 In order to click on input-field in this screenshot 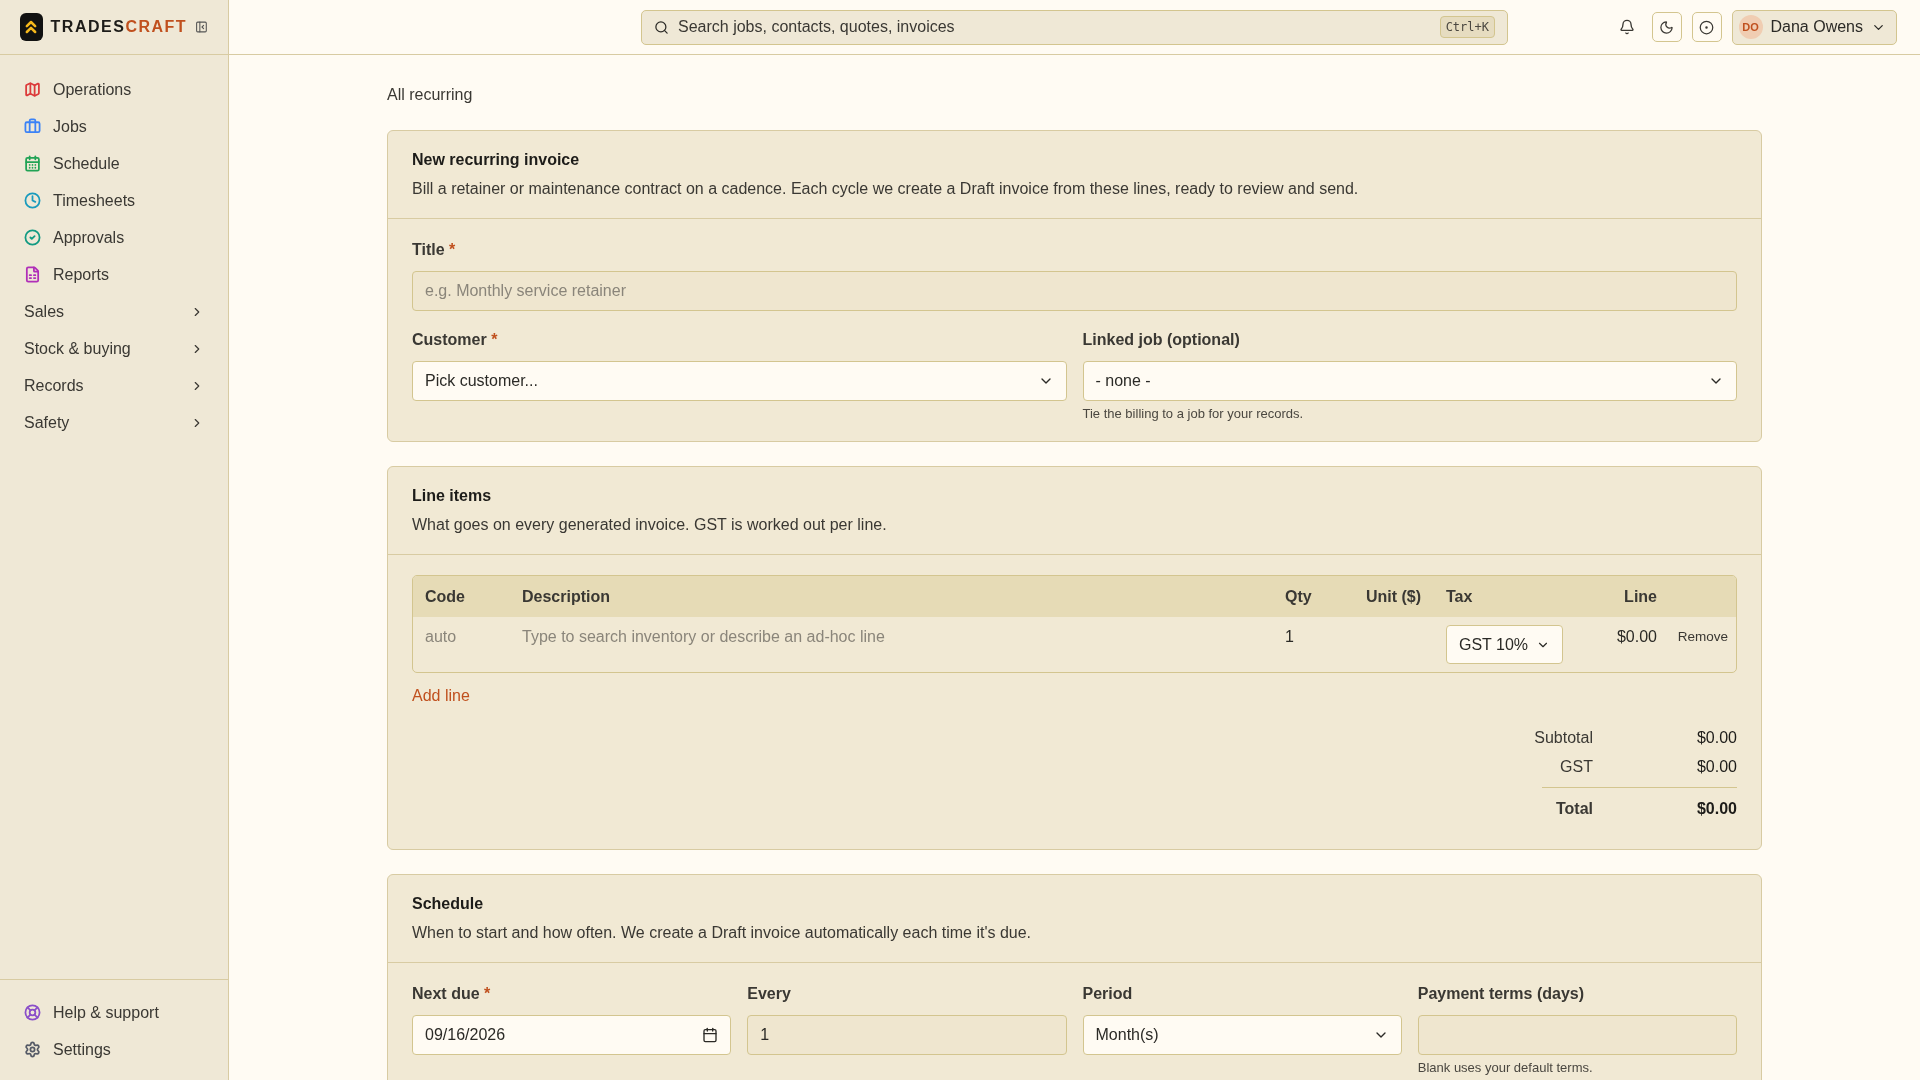, I will do `click(1577, 1035)`.